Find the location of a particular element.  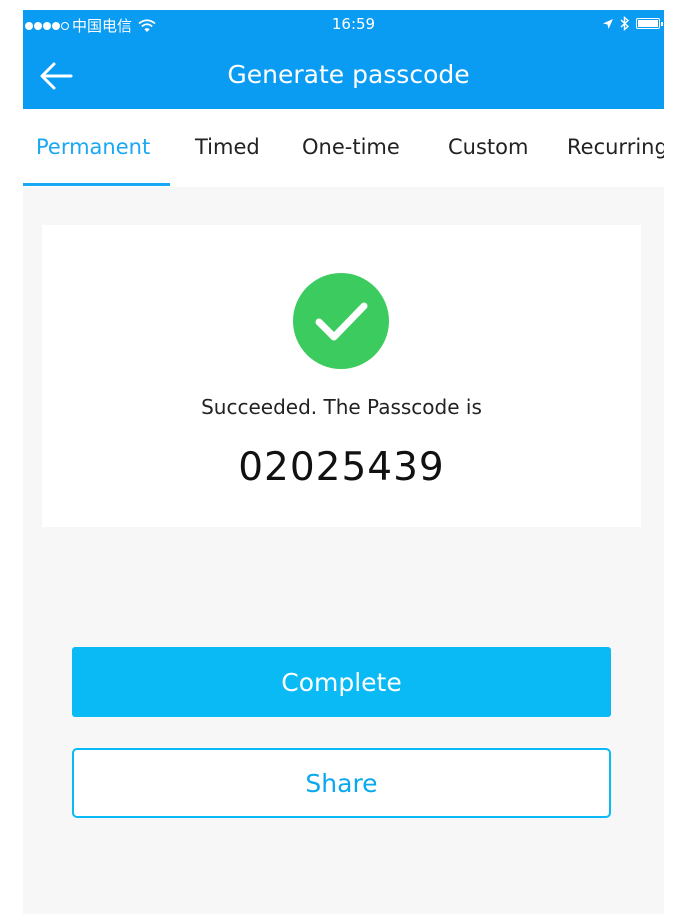

status-bar: 中国电信 16:59 is located at coordinates (343, 25).